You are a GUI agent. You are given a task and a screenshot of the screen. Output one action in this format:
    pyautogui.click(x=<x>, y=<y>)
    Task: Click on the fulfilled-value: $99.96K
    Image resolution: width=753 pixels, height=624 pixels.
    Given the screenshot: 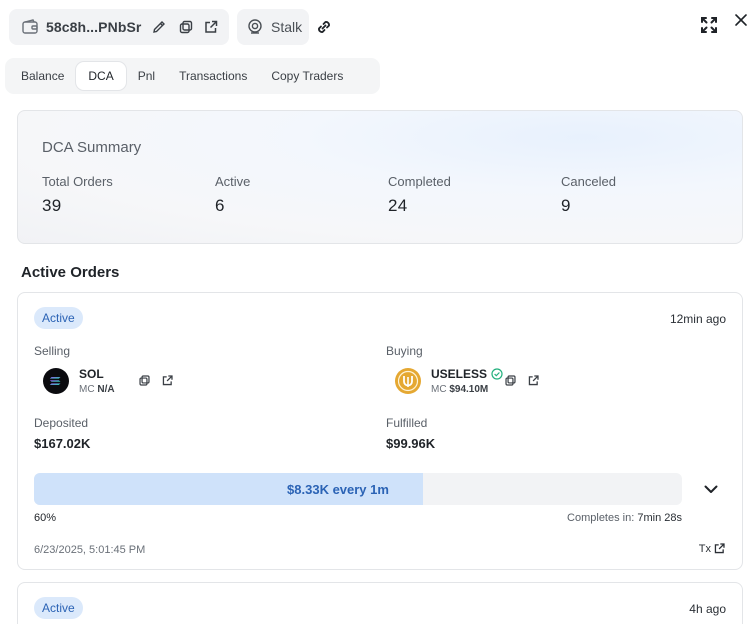 What is the action you would take?
    pyautogui.click(x=411, y=443)
    